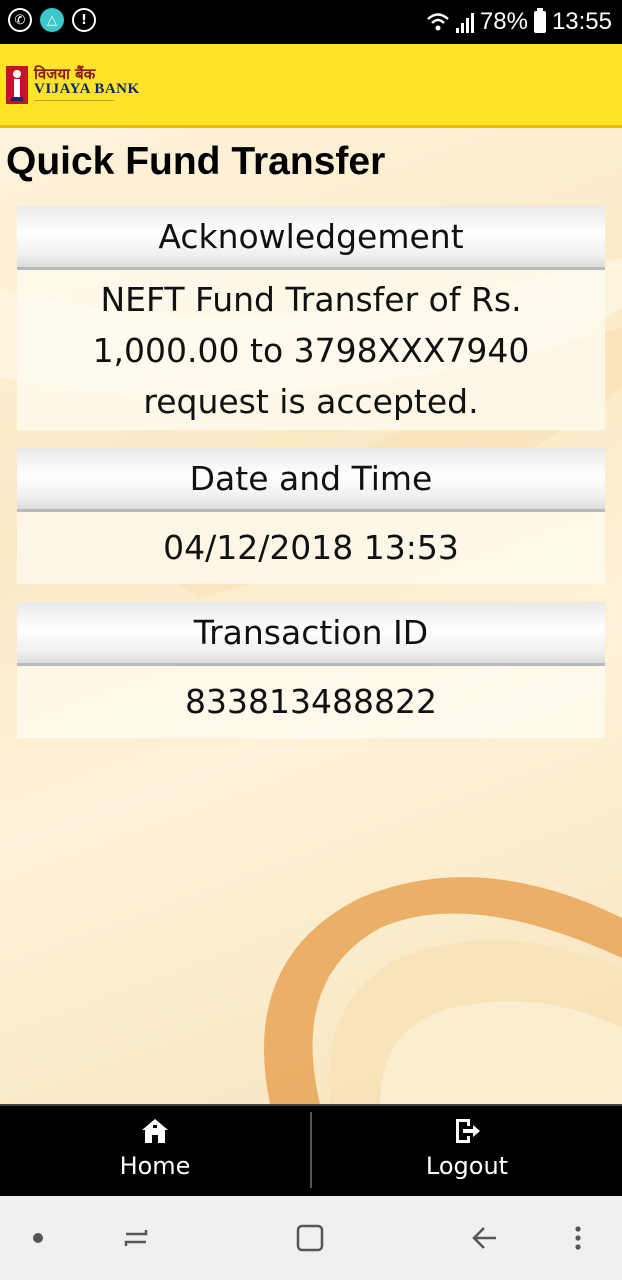  What do you see at coordinates (65, 73) in the screenshot?
I see `logo-hindi: विजया बैंक` at bounding box center [65, 73].